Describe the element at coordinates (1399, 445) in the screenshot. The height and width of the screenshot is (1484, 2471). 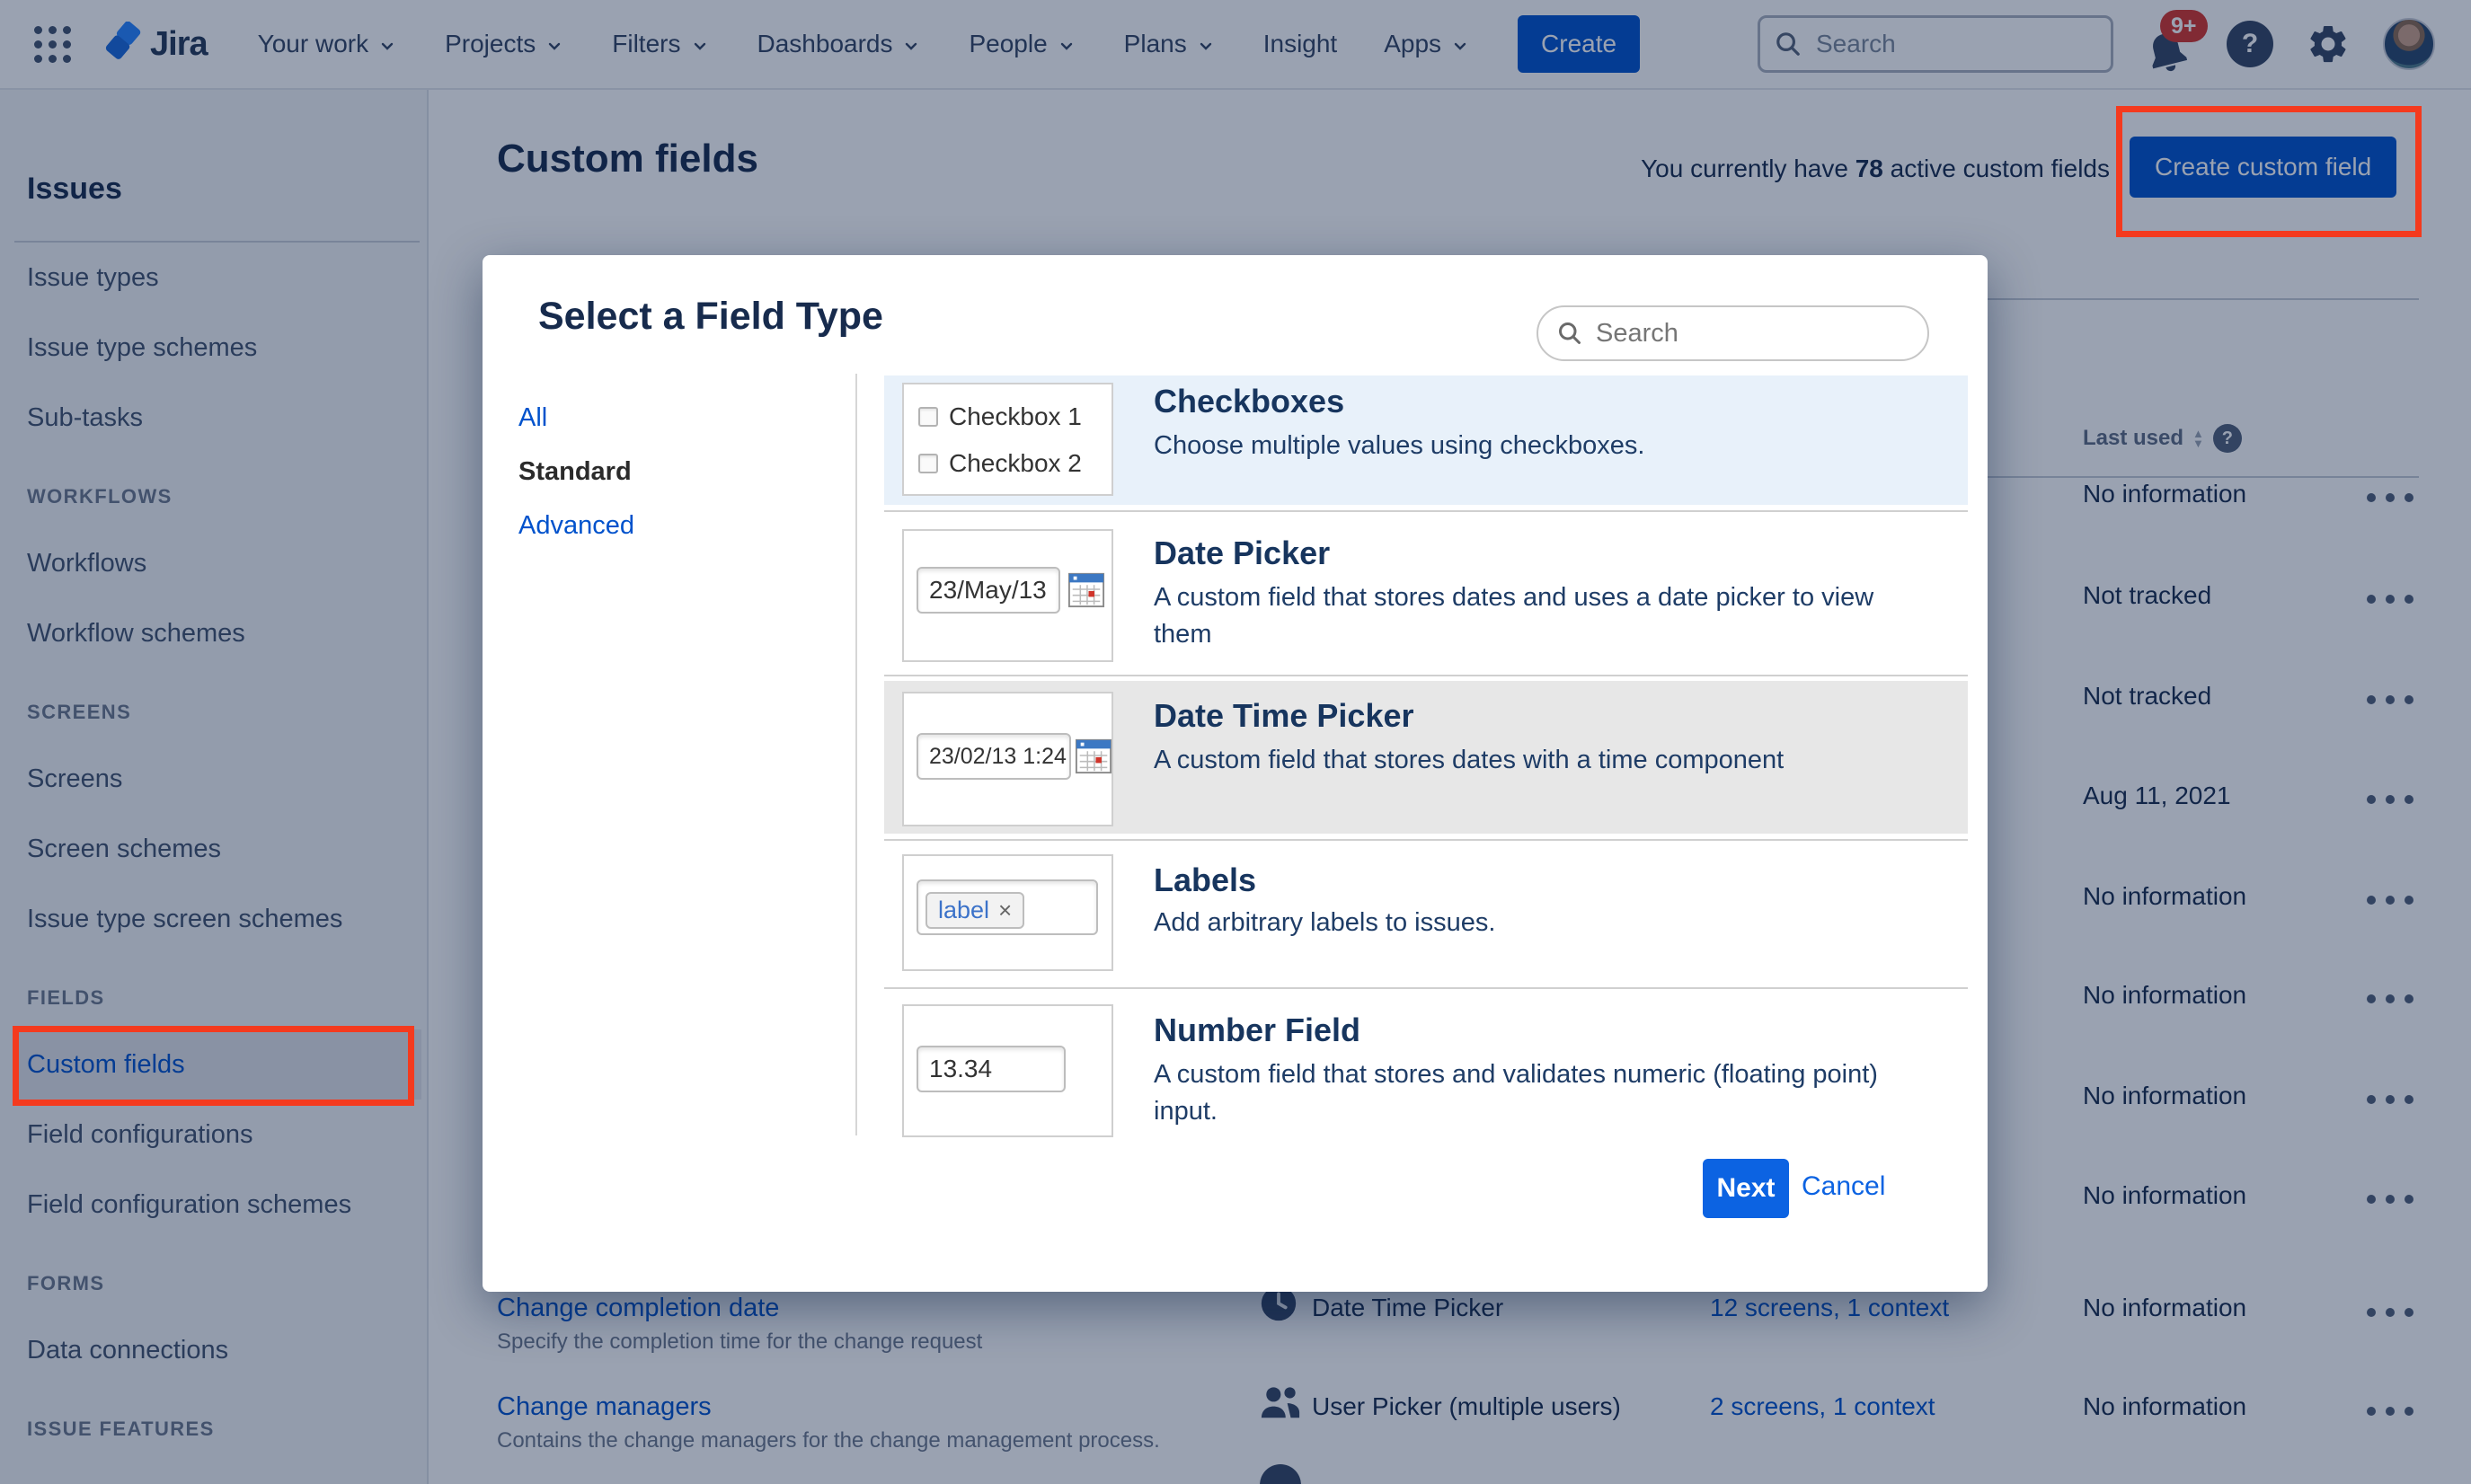
I see `field-type-description: Choose multiple values using checkboxes.` at that location.